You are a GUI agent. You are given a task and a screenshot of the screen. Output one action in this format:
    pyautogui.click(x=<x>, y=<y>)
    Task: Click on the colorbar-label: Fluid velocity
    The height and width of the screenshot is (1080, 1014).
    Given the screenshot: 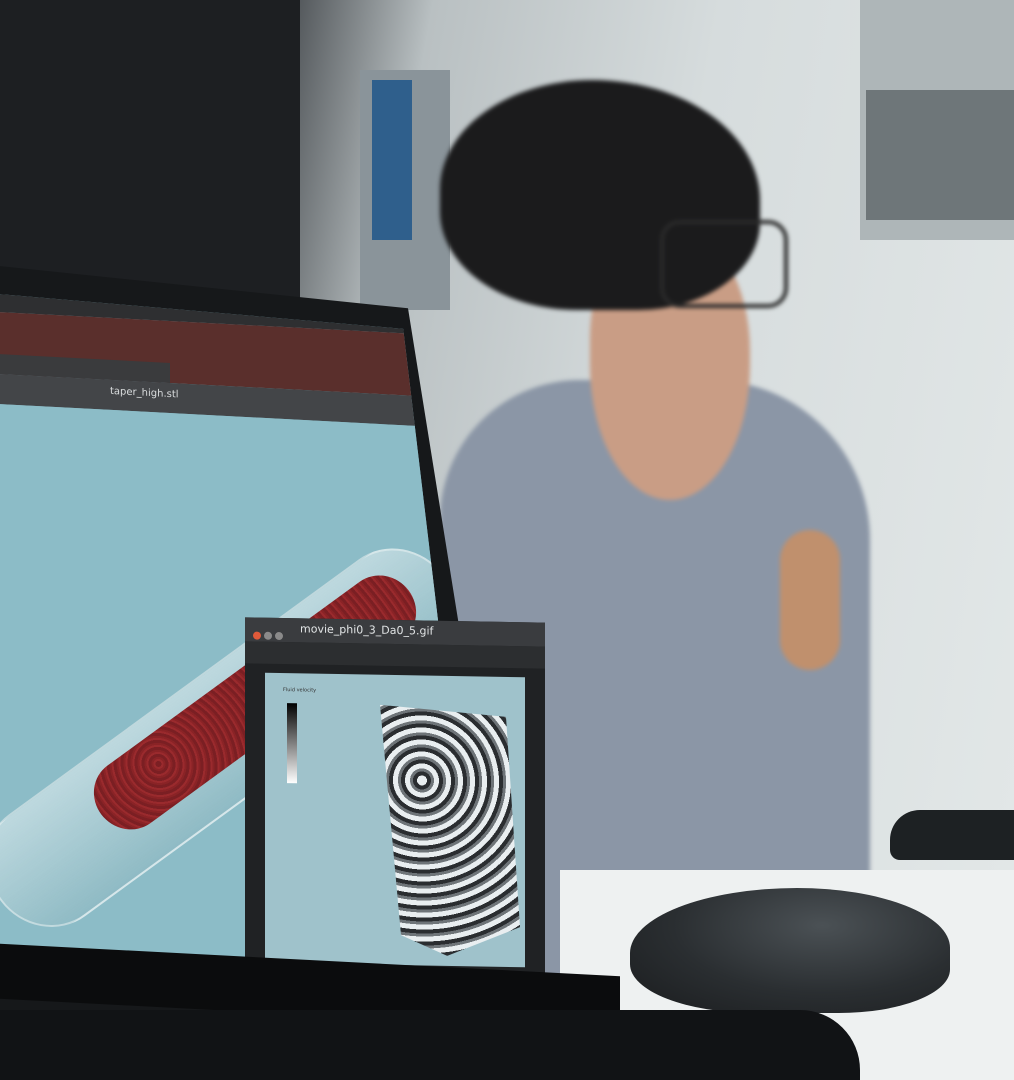 What is the action you would take?
    pyautogui.click(x=300, y=690)
    